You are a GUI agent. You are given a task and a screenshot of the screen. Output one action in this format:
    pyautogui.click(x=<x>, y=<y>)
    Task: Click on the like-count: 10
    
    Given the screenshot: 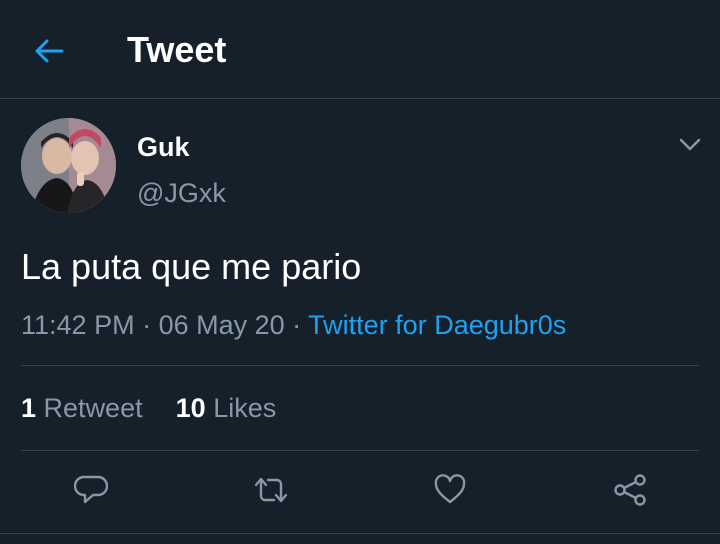 What is the action you would take?
    pyautogui.click(x=190, y=408)
    